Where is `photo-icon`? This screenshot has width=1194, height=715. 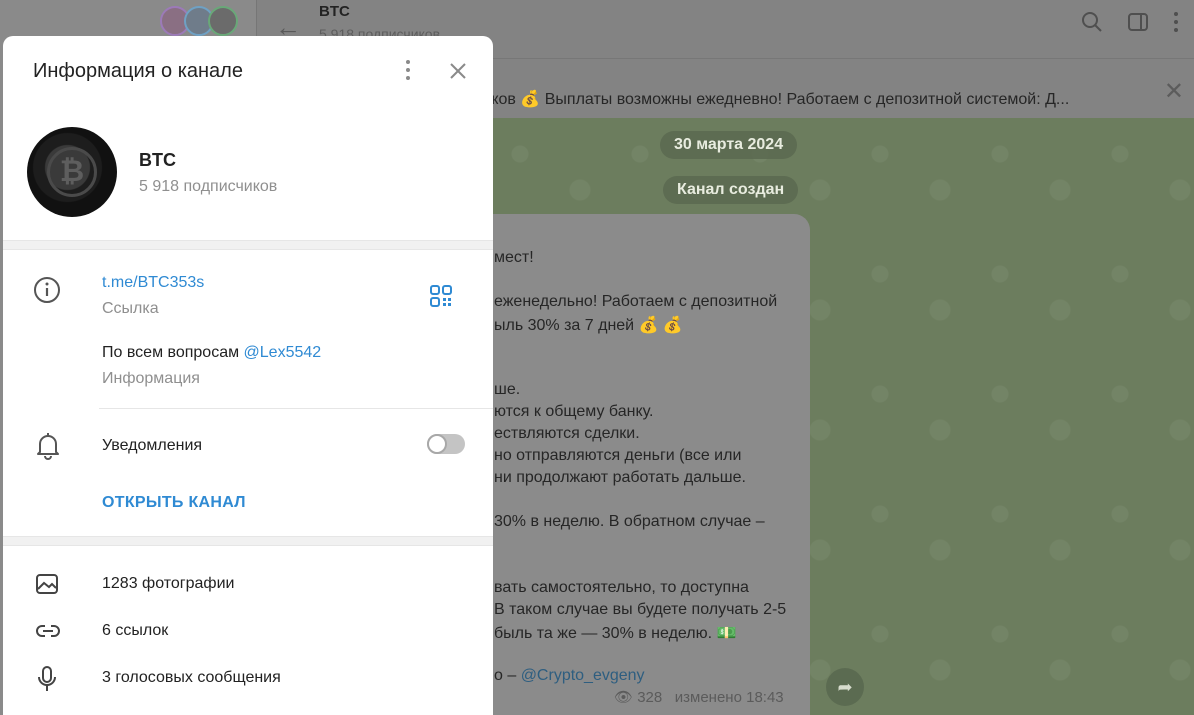 photo-icon is located at coordinates (47, 584).